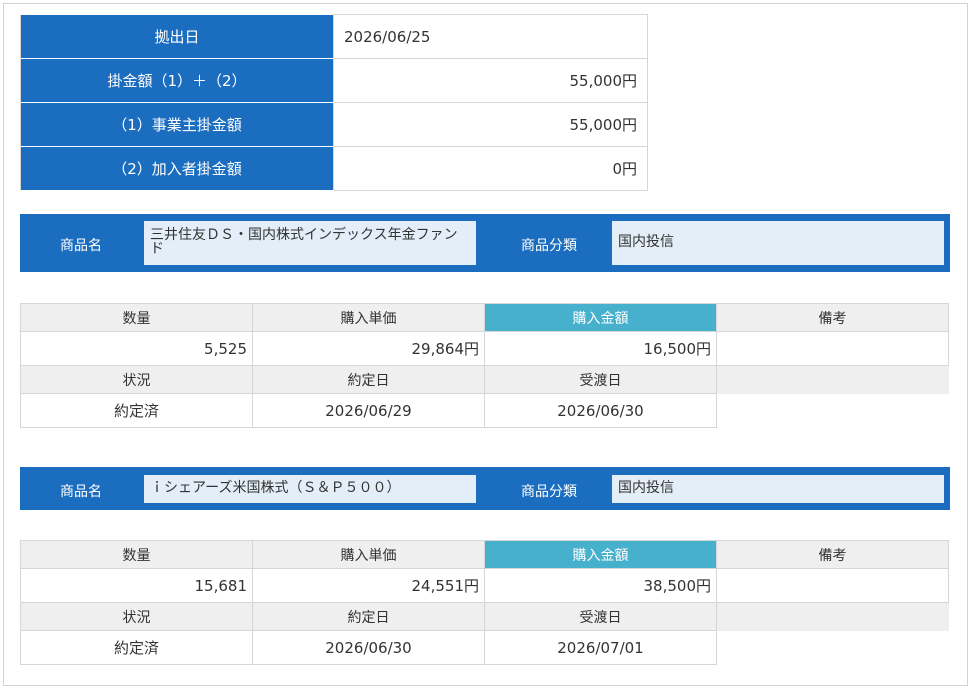  Describe the element at coordinates (177, 80) in the screenshot. I see `total-label: 掛金額（1）＋（2）` at that location.